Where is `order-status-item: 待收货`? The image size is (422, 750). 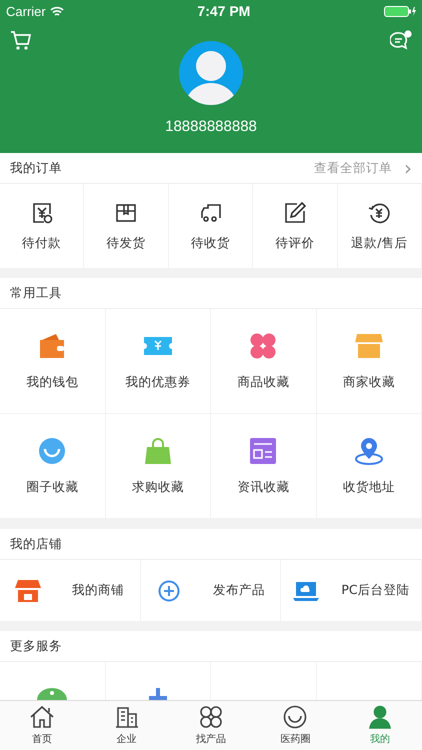
order-status-item: 待收货 is located at coordinates (211, 226).